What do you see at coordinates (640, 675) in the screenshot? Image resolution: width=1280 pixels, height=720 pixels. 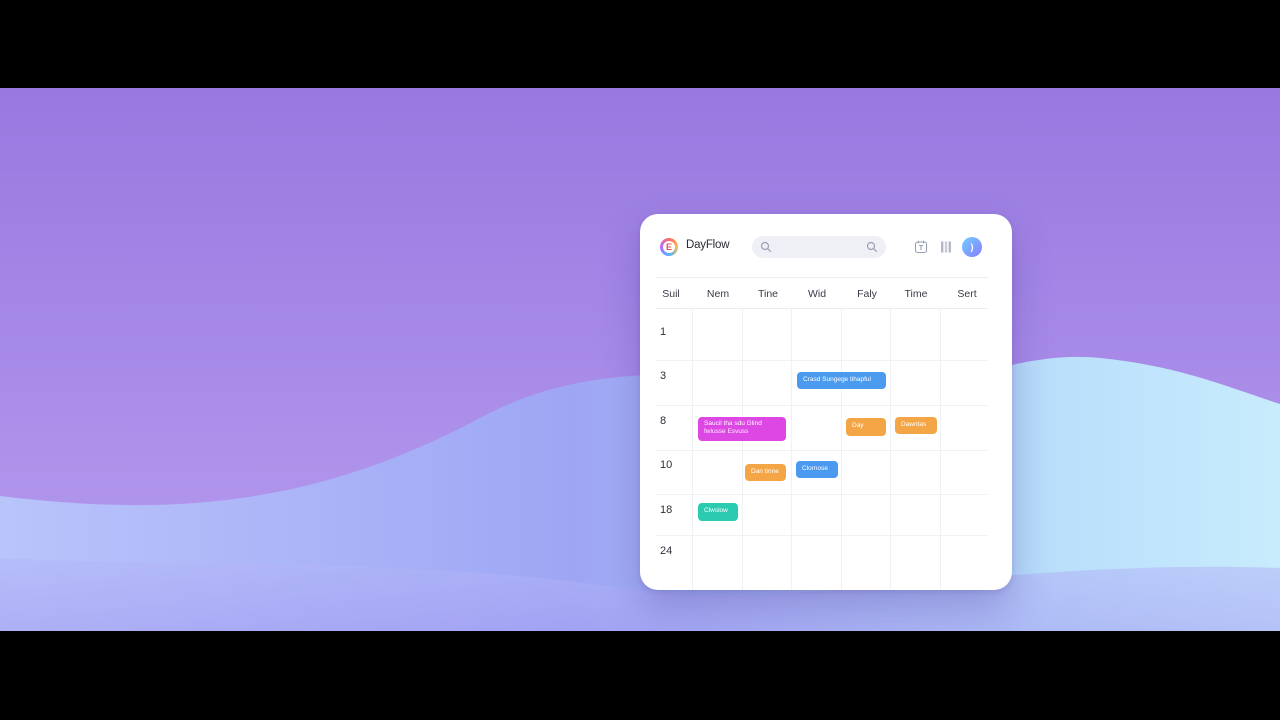 I see `letterbox-bottom` at bounding box center [640, 675].